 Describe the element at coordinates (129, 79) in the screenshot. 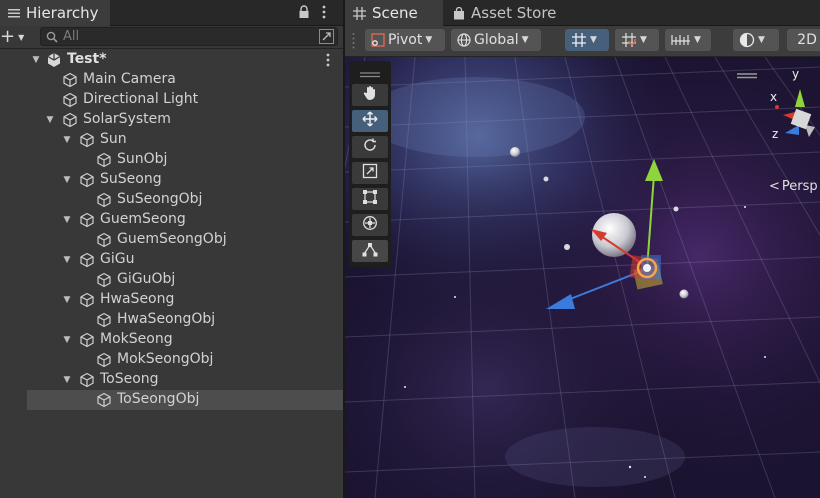

I see `hierarchy-item-label: Main Camera` at that location.